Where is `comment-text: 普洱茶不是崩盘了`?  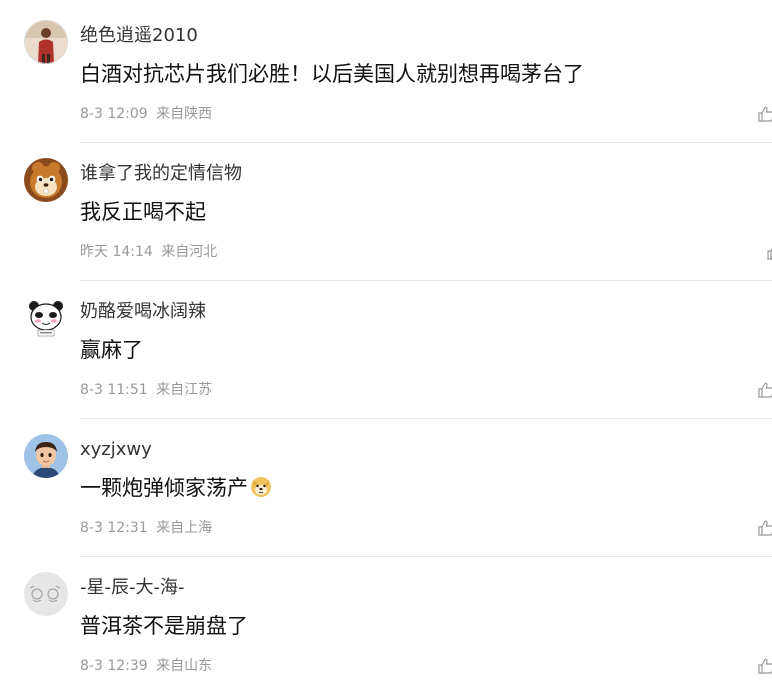
comment-text: 普洱茶不是崩盘了 is located at coordinates (164, 626).